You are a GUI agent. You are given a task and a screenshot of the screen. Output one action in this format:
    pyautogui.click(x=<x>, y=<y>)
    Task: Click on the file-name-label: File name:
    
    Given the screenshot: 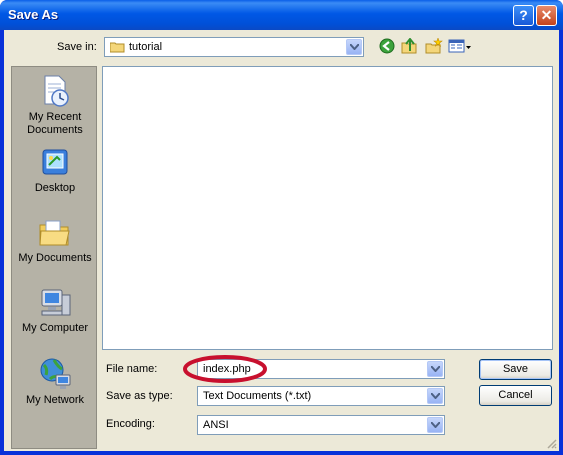 What is the action you would take?
    pyautogui.click(x=132, y=369)
    